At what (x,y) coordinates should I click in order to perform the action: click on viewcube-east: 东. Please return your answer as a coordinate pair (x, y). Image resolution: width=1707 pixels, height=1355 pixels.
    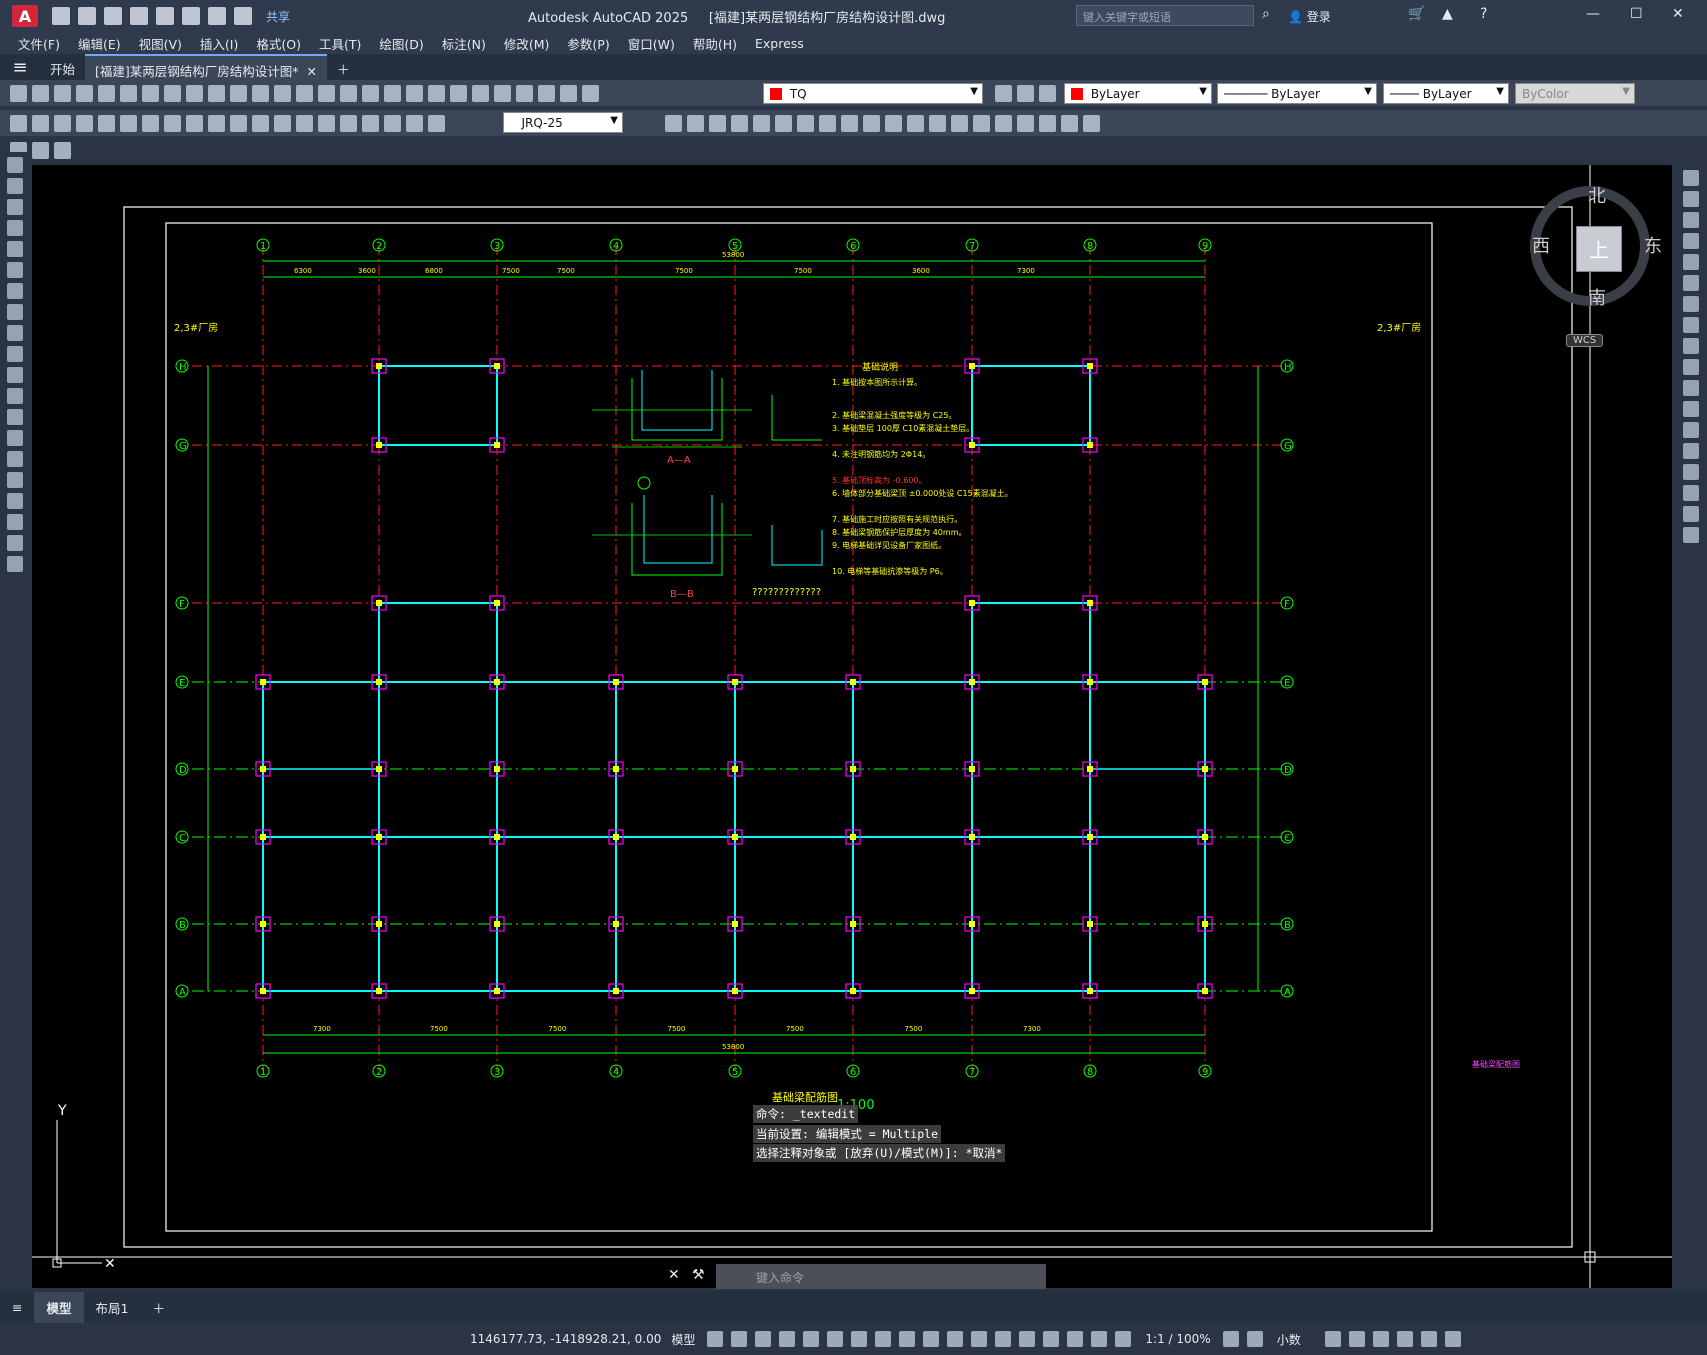
    Looking at the image, I should click on (1653, 245).